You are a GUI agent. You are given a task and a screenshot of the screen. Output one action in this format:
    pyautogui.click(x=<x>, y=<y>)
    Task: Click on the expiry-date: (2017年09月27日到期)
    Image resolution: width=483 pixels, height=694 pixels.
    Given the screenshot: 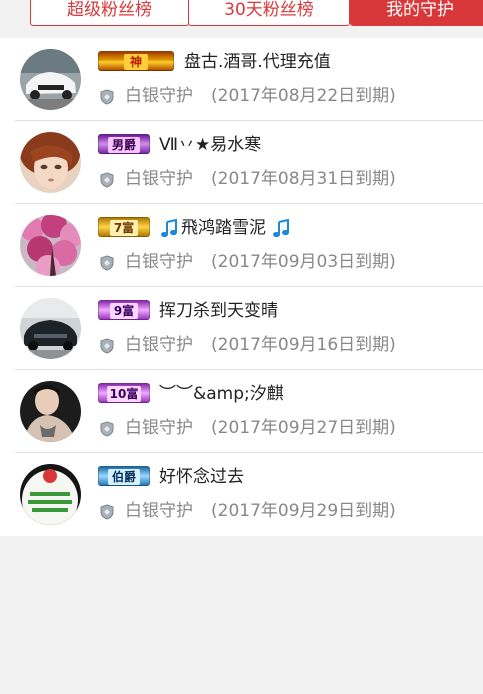 What is the action you would take?
    pyautogui.click(x=303, y=428)
    